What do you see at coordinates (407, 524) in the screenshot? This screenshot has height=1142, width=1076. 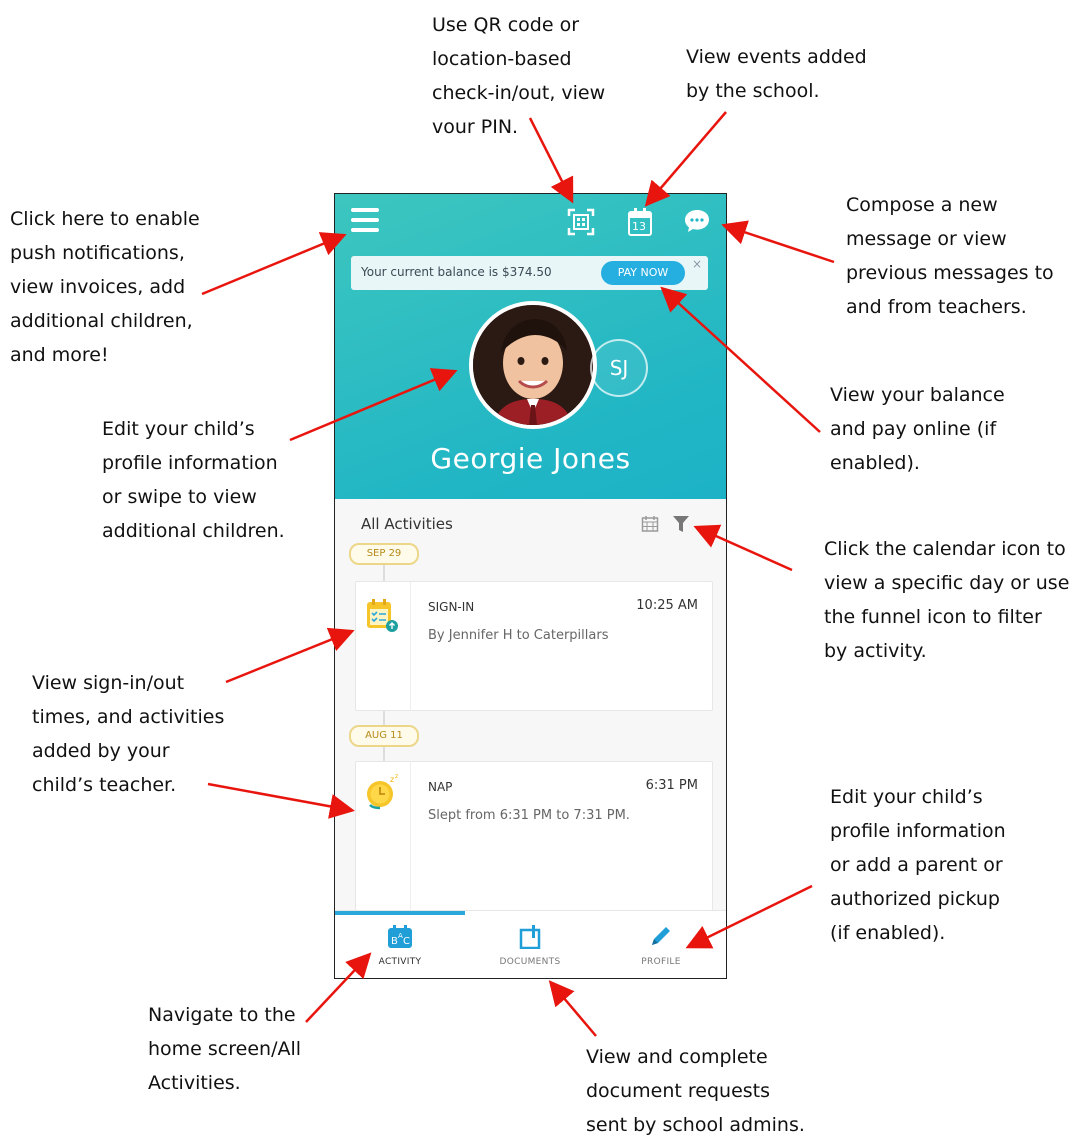 I see `section-title: All Activities` at bounding box center [407, 524].